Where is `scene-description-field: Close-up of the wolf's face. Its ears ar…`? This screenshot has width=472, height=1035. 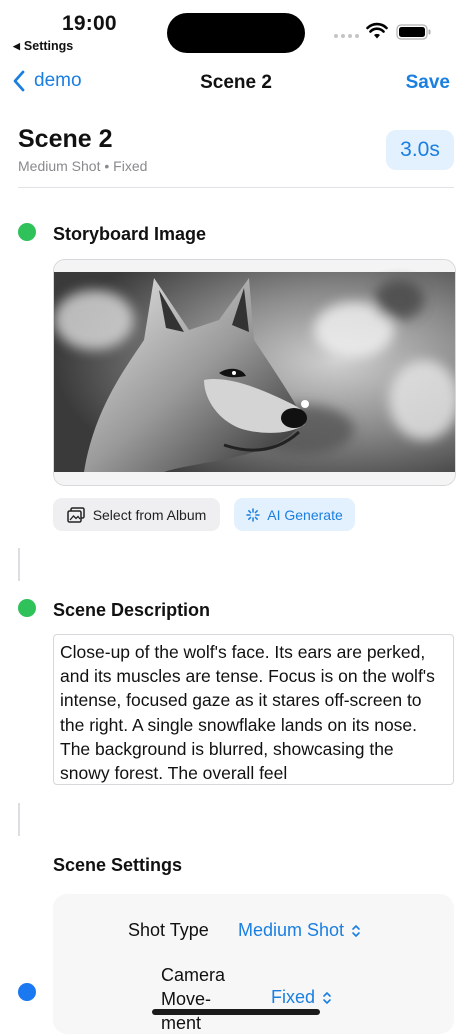
scene-description-field: Close-up of the wolf's face. Its ears ar… is located at coordinates (253, 709).